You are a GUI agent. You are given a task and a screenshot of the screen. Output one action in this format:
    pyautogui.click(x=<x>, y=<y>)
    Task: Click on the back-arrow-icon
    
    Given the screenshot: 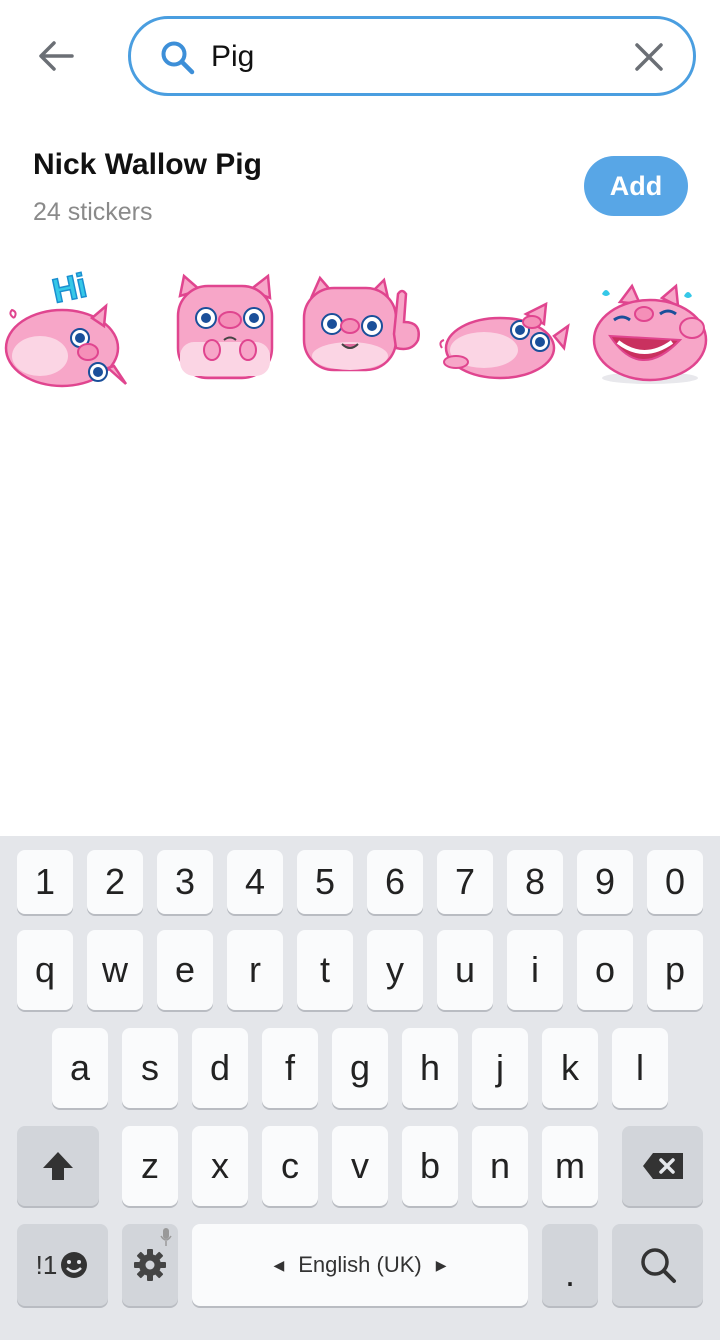 What is the action you would take?
    pyautogui.click(x=56, y=56)
    